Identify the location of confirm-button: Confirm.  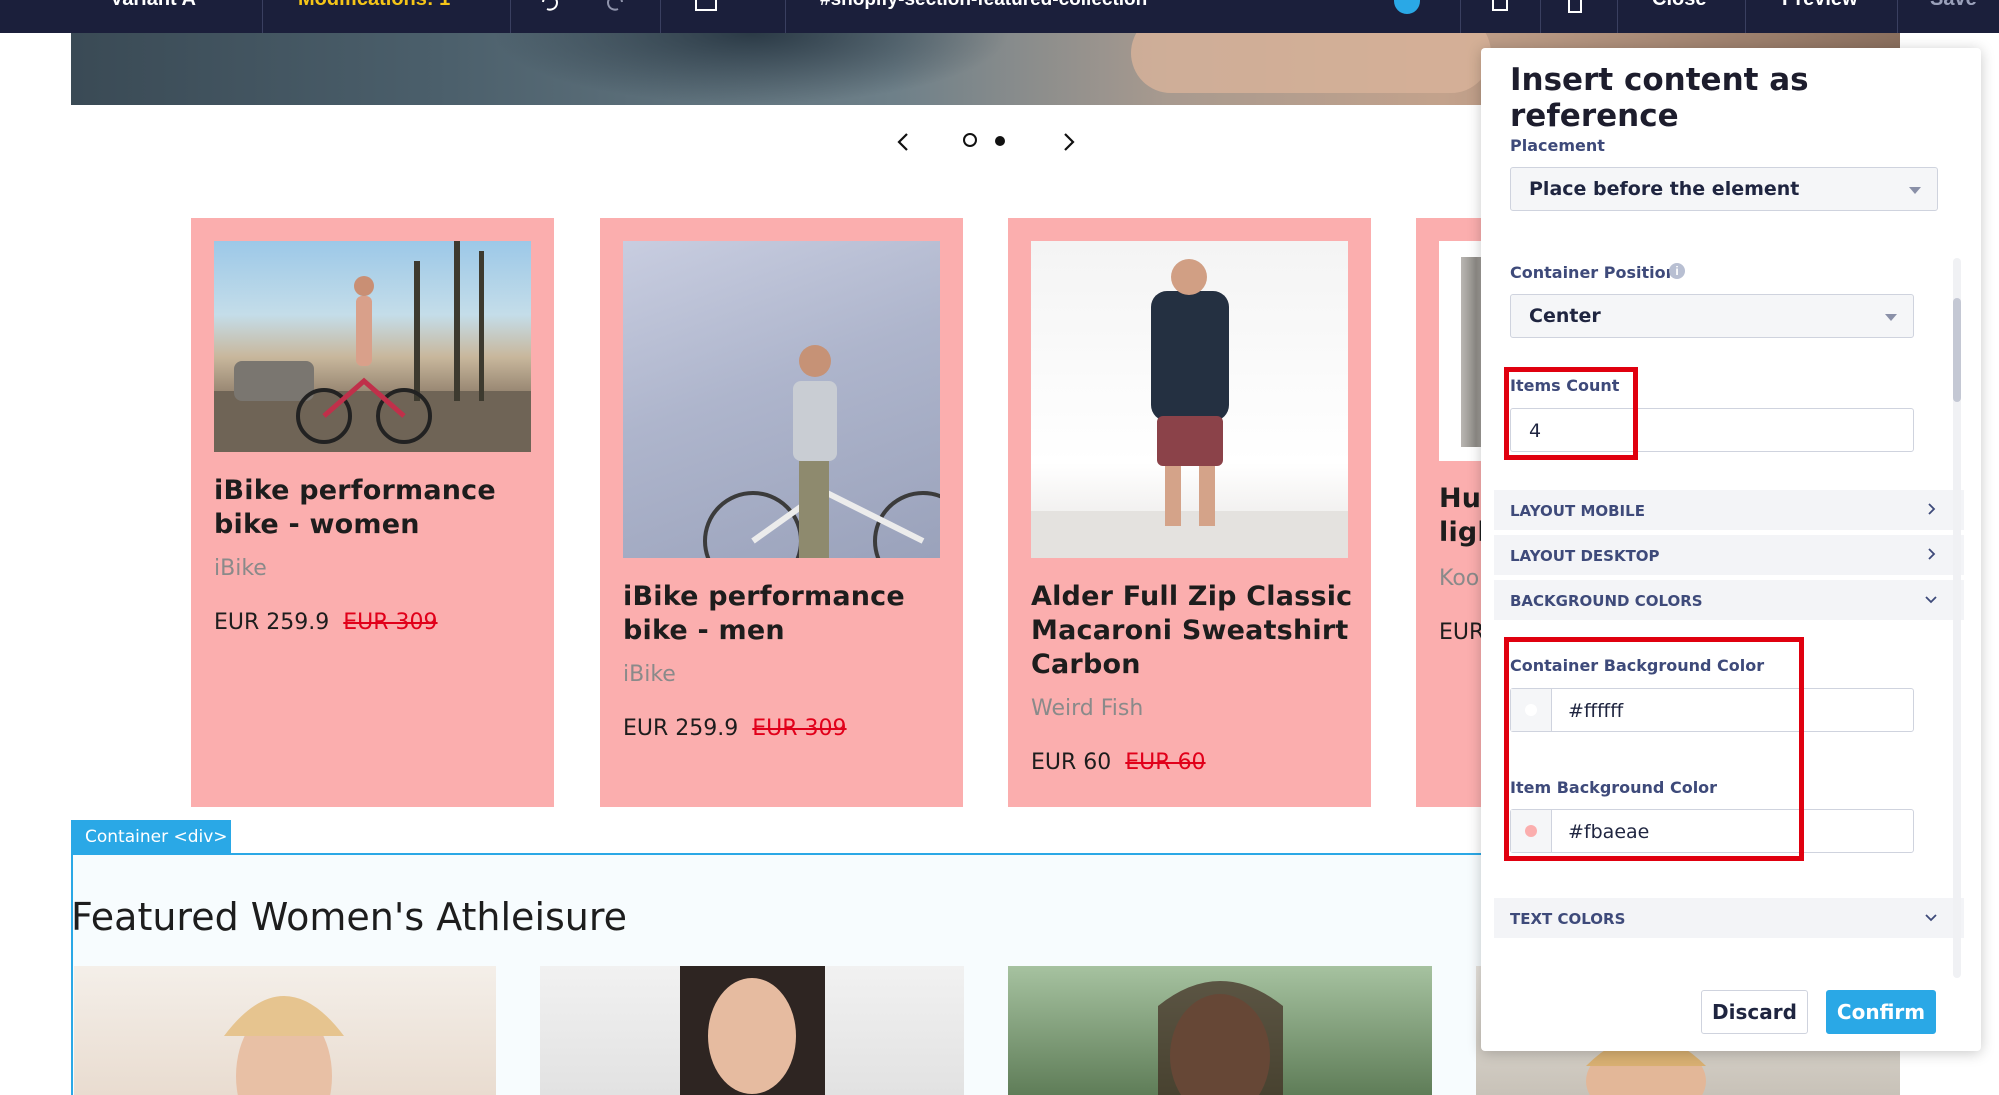
(1881, 1012).